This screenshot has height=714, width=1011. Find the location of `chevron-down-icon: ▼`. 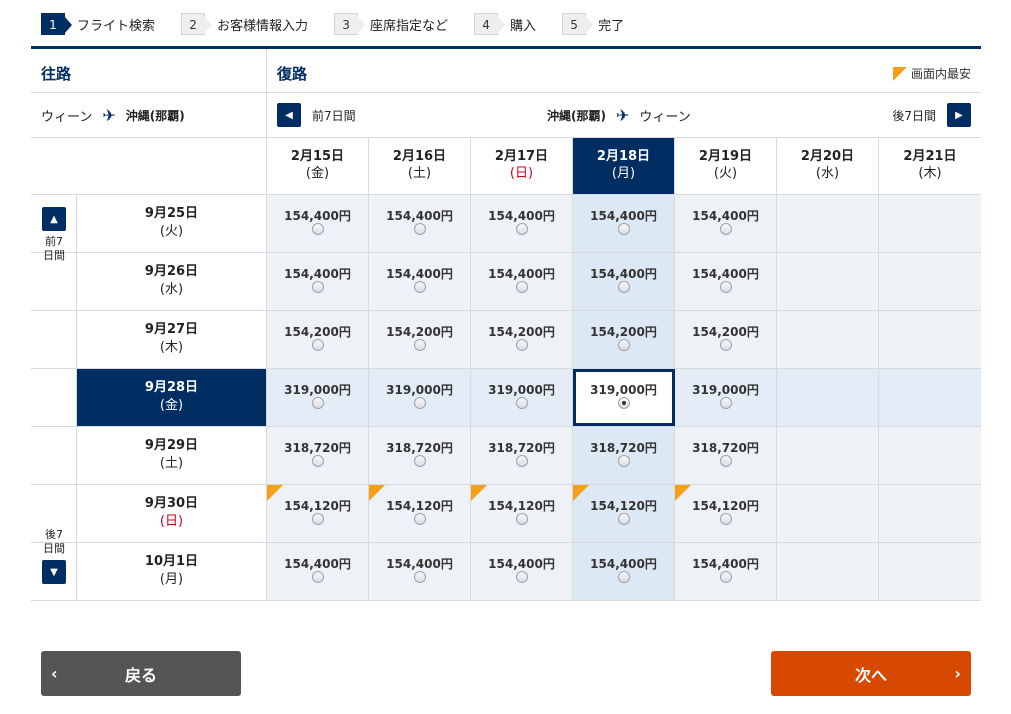

chevron-down-icon: ▼ is located at coordinates (54, 572).